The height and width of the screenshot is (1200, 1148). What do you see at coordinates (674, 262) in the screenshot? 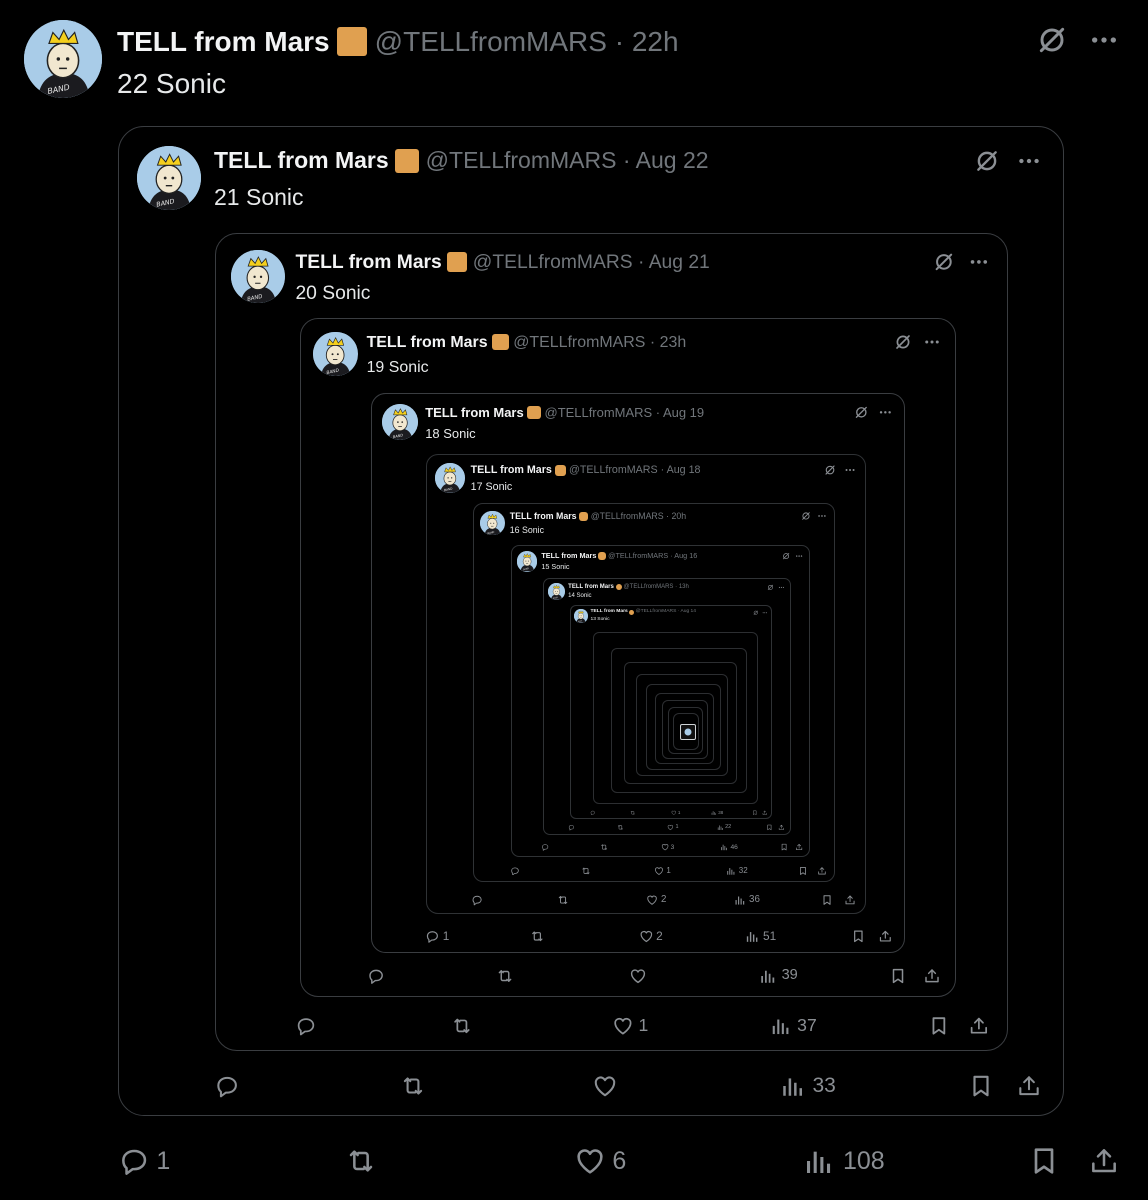
I see `post-time: · Aug 21` at bounding box center [674, 262].